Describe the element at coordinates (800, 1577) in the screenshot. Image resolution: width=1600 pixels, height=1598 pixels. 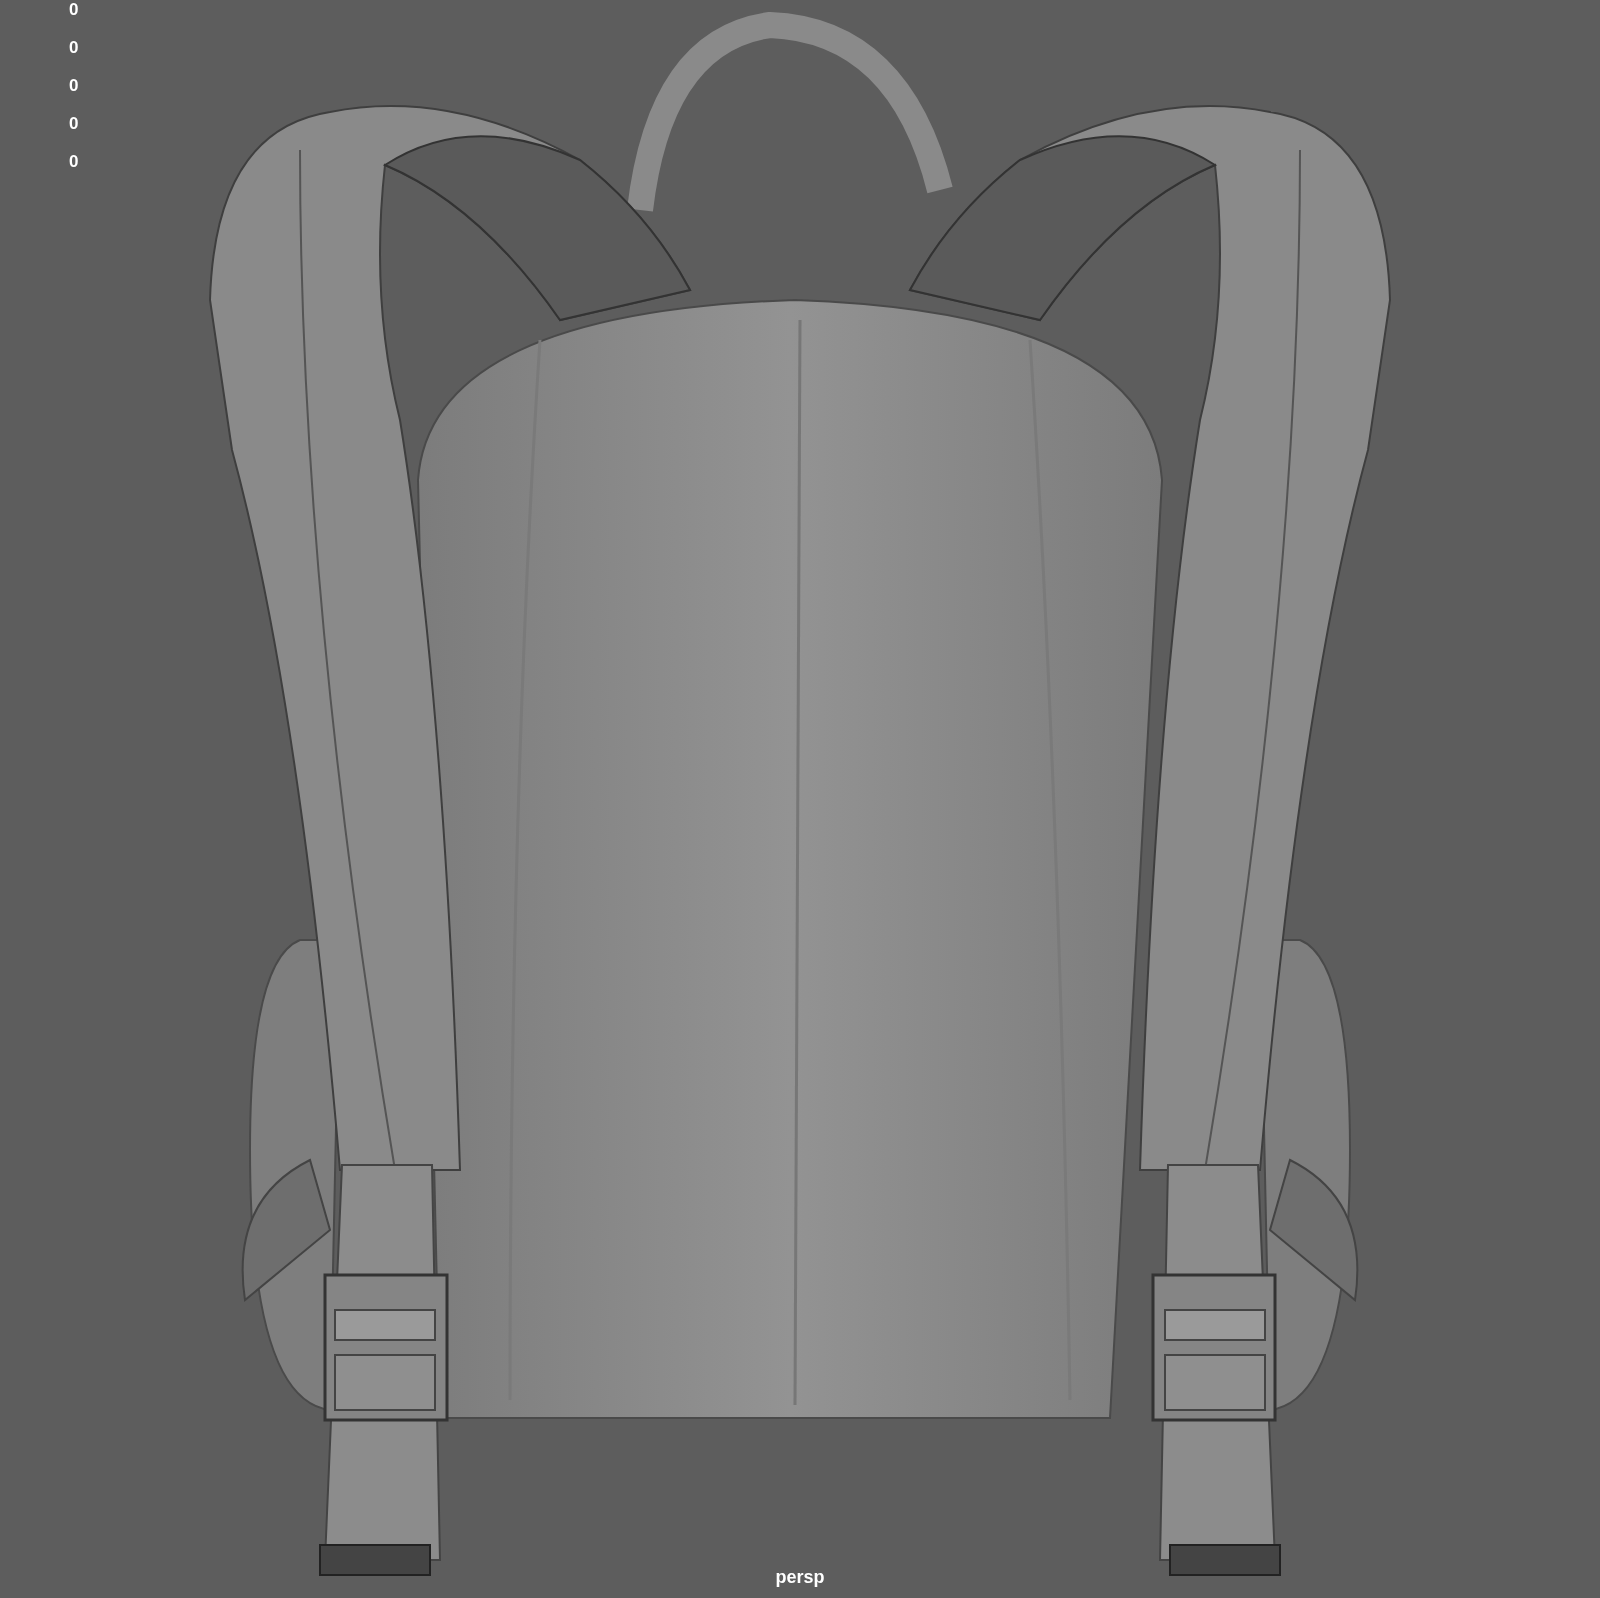
I see `camera-label: persp` at that location.